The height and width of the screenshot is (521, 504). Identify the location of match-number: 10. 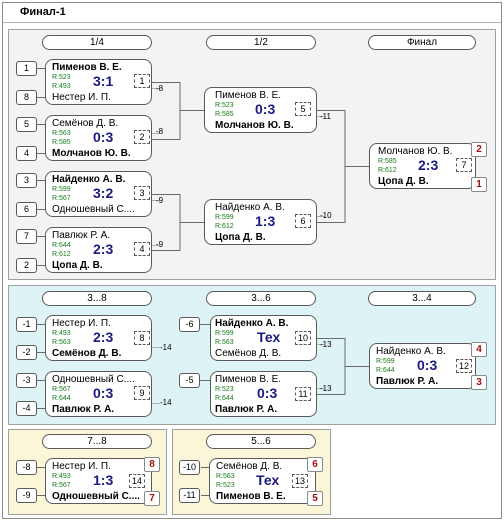
(303, 338).